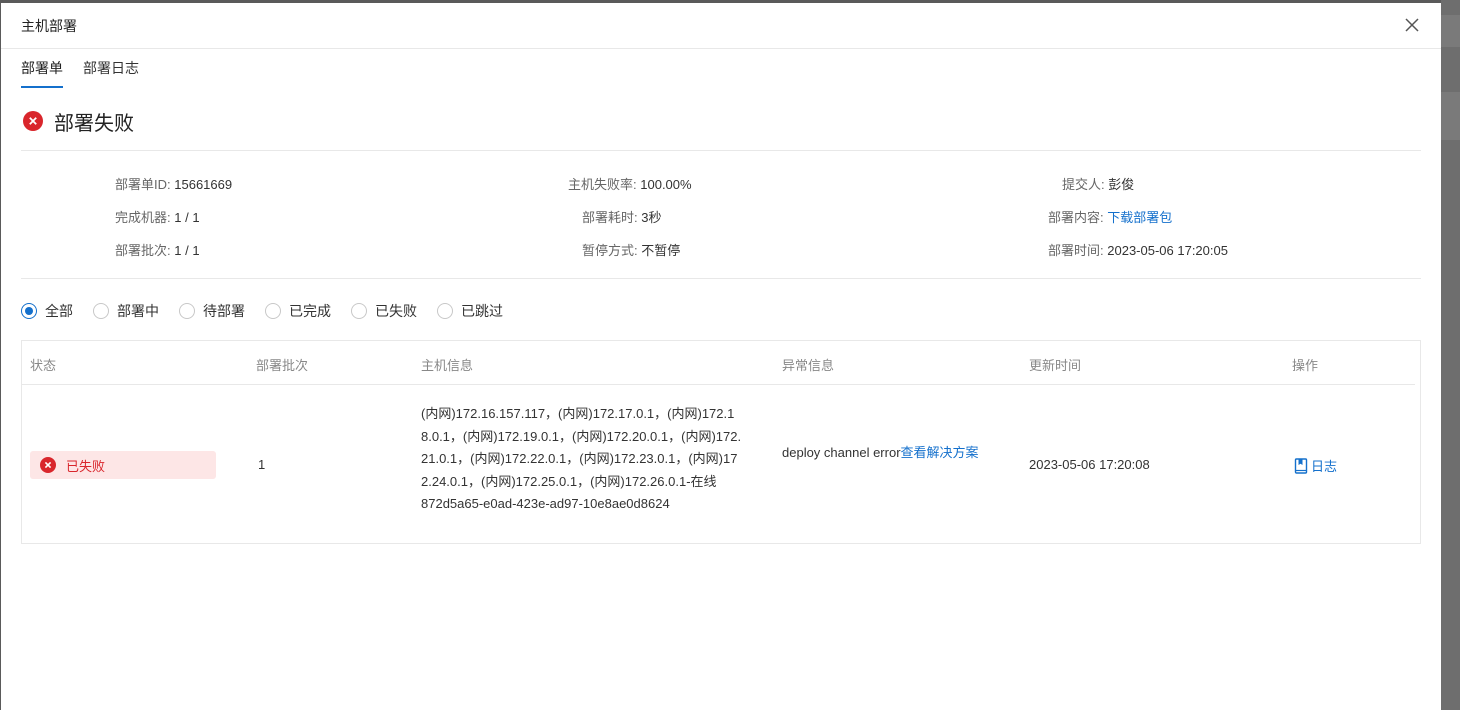 The width and height of the screenshot is (1460, 710). I want to click on info-pause: 暂停方式: 不暂停, so click(631, 250).